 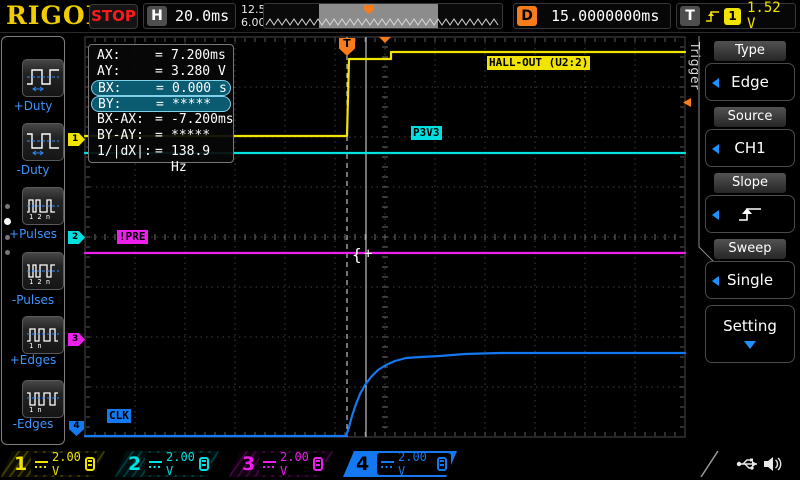 I want to click on channel-number: 4, so click(x=363, y=464).